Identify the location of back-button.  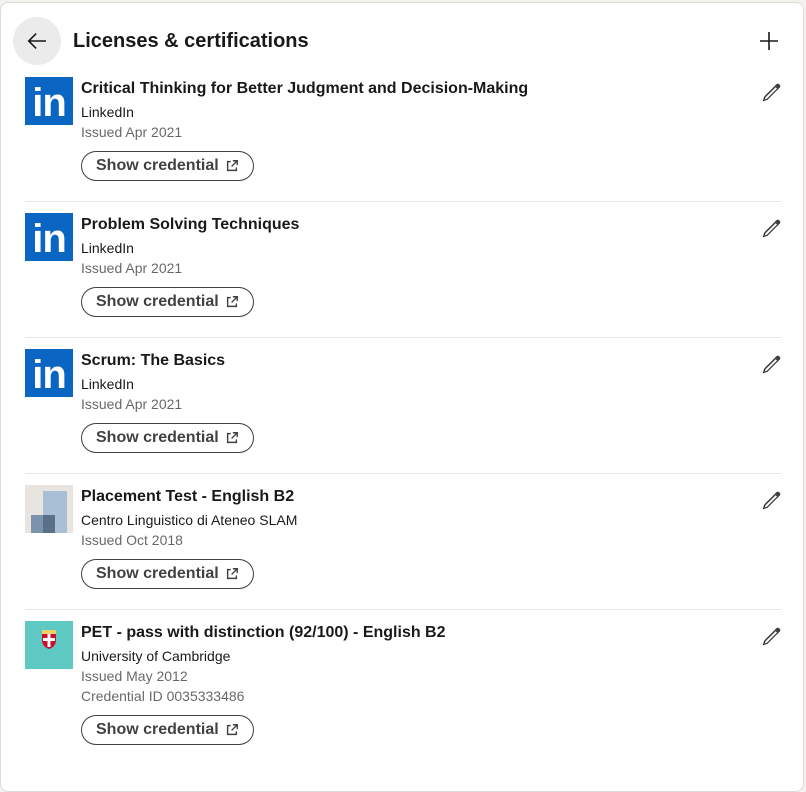
(37, 41).